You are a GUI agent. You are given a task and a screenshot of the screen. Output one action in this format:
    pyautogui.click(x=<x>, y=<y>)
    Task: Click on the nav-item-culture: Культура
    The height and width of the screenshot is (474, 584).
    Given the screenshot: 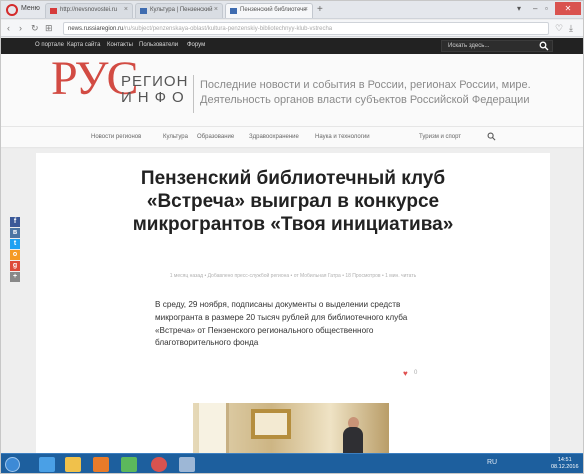 What is the action you would take?
    pyautogui.click(x=175, y=137)
    